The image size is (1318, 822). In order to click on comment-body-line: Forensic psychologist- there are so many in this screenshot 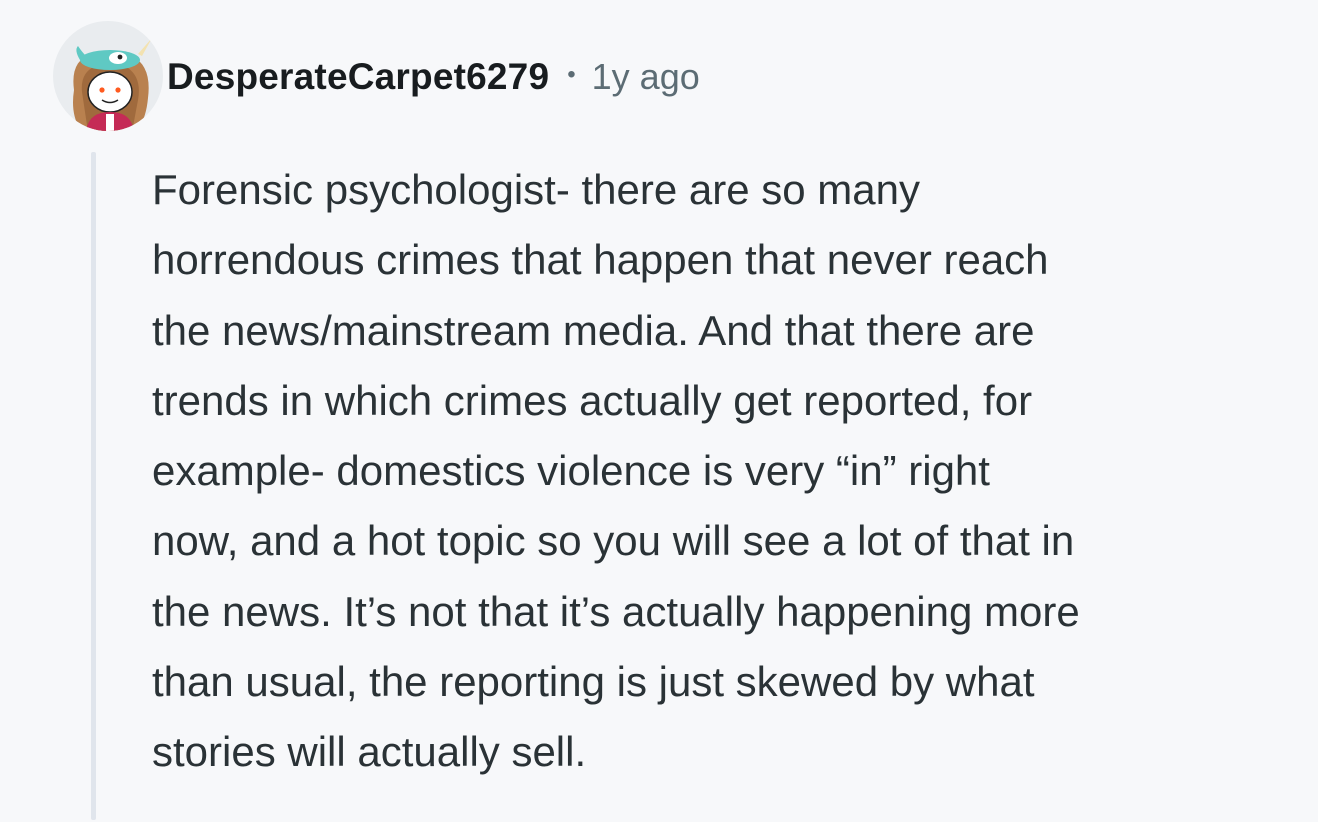, I will do `click(536, 189)`.